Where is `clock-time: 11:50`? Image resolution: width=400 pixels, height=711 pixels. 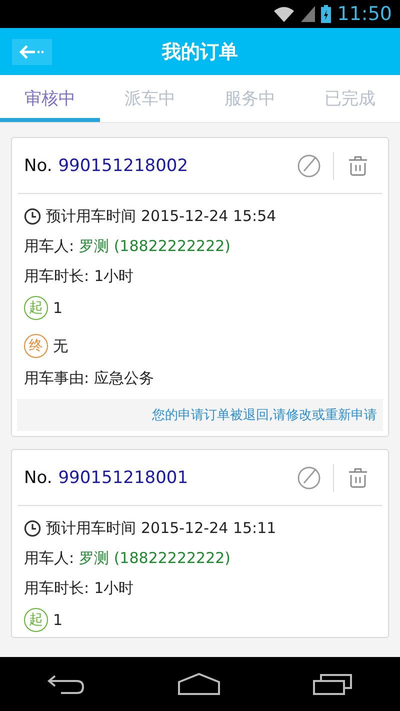
clock-time: 11:50 is located at coordinates (364, 14).